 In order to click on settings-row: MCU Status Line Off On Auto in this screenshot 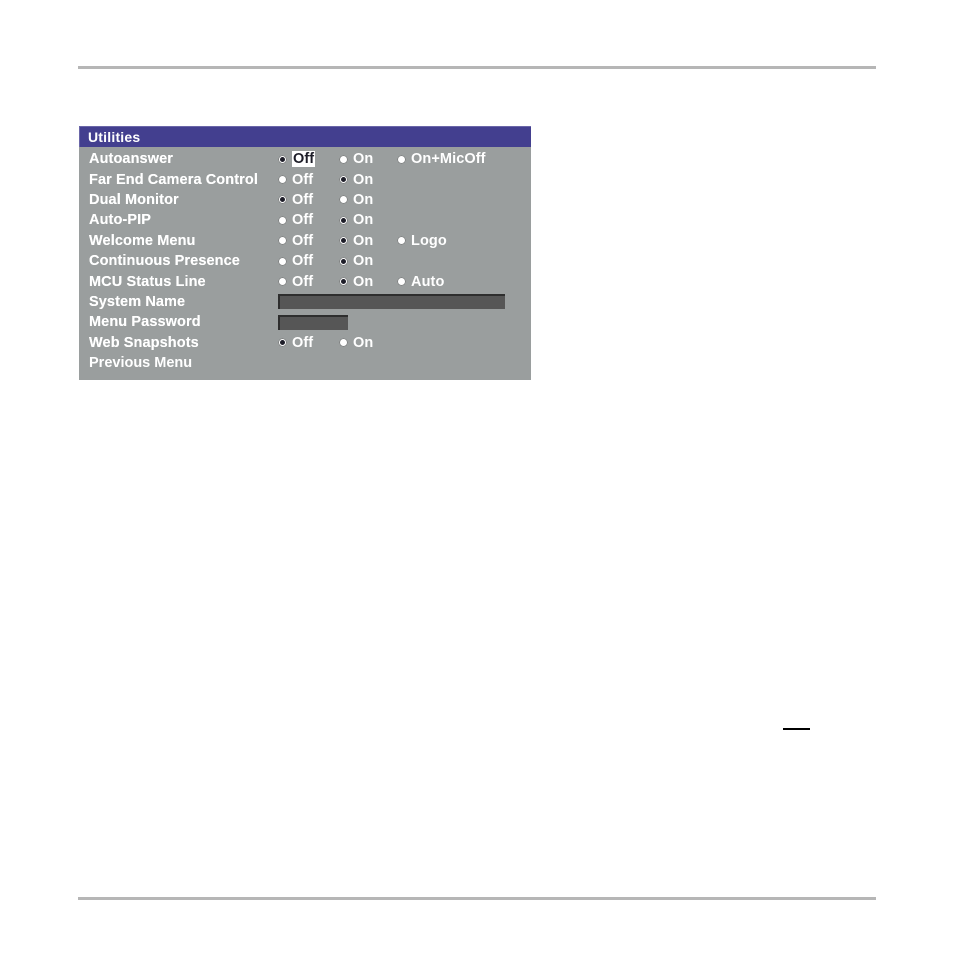, I will do `click(305, 281)`.